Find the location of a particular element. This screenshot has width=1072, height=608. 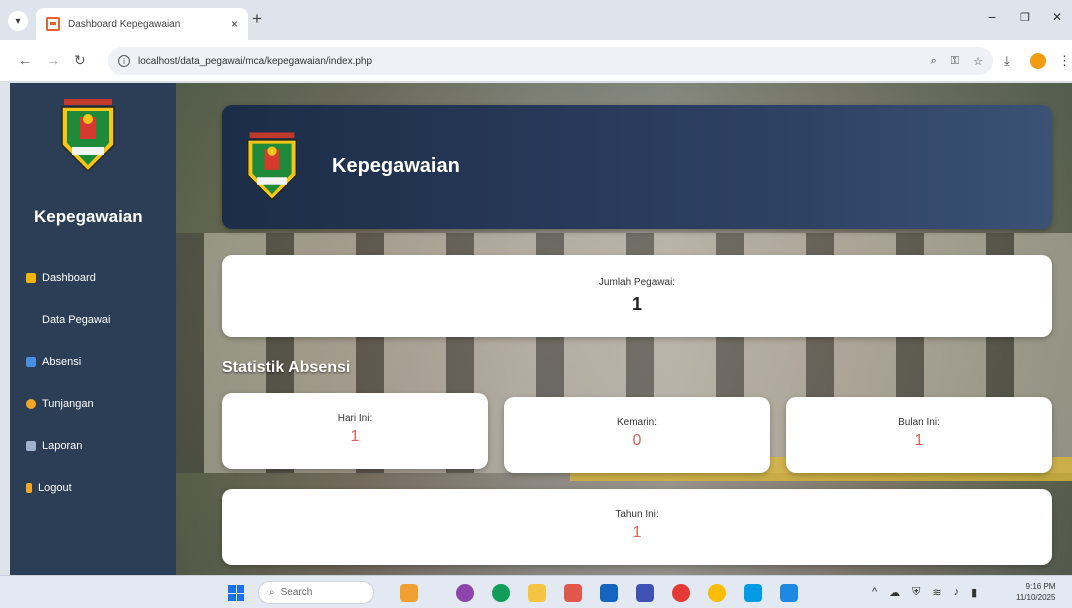

calendar-icon is located at coordinates (31, 362).